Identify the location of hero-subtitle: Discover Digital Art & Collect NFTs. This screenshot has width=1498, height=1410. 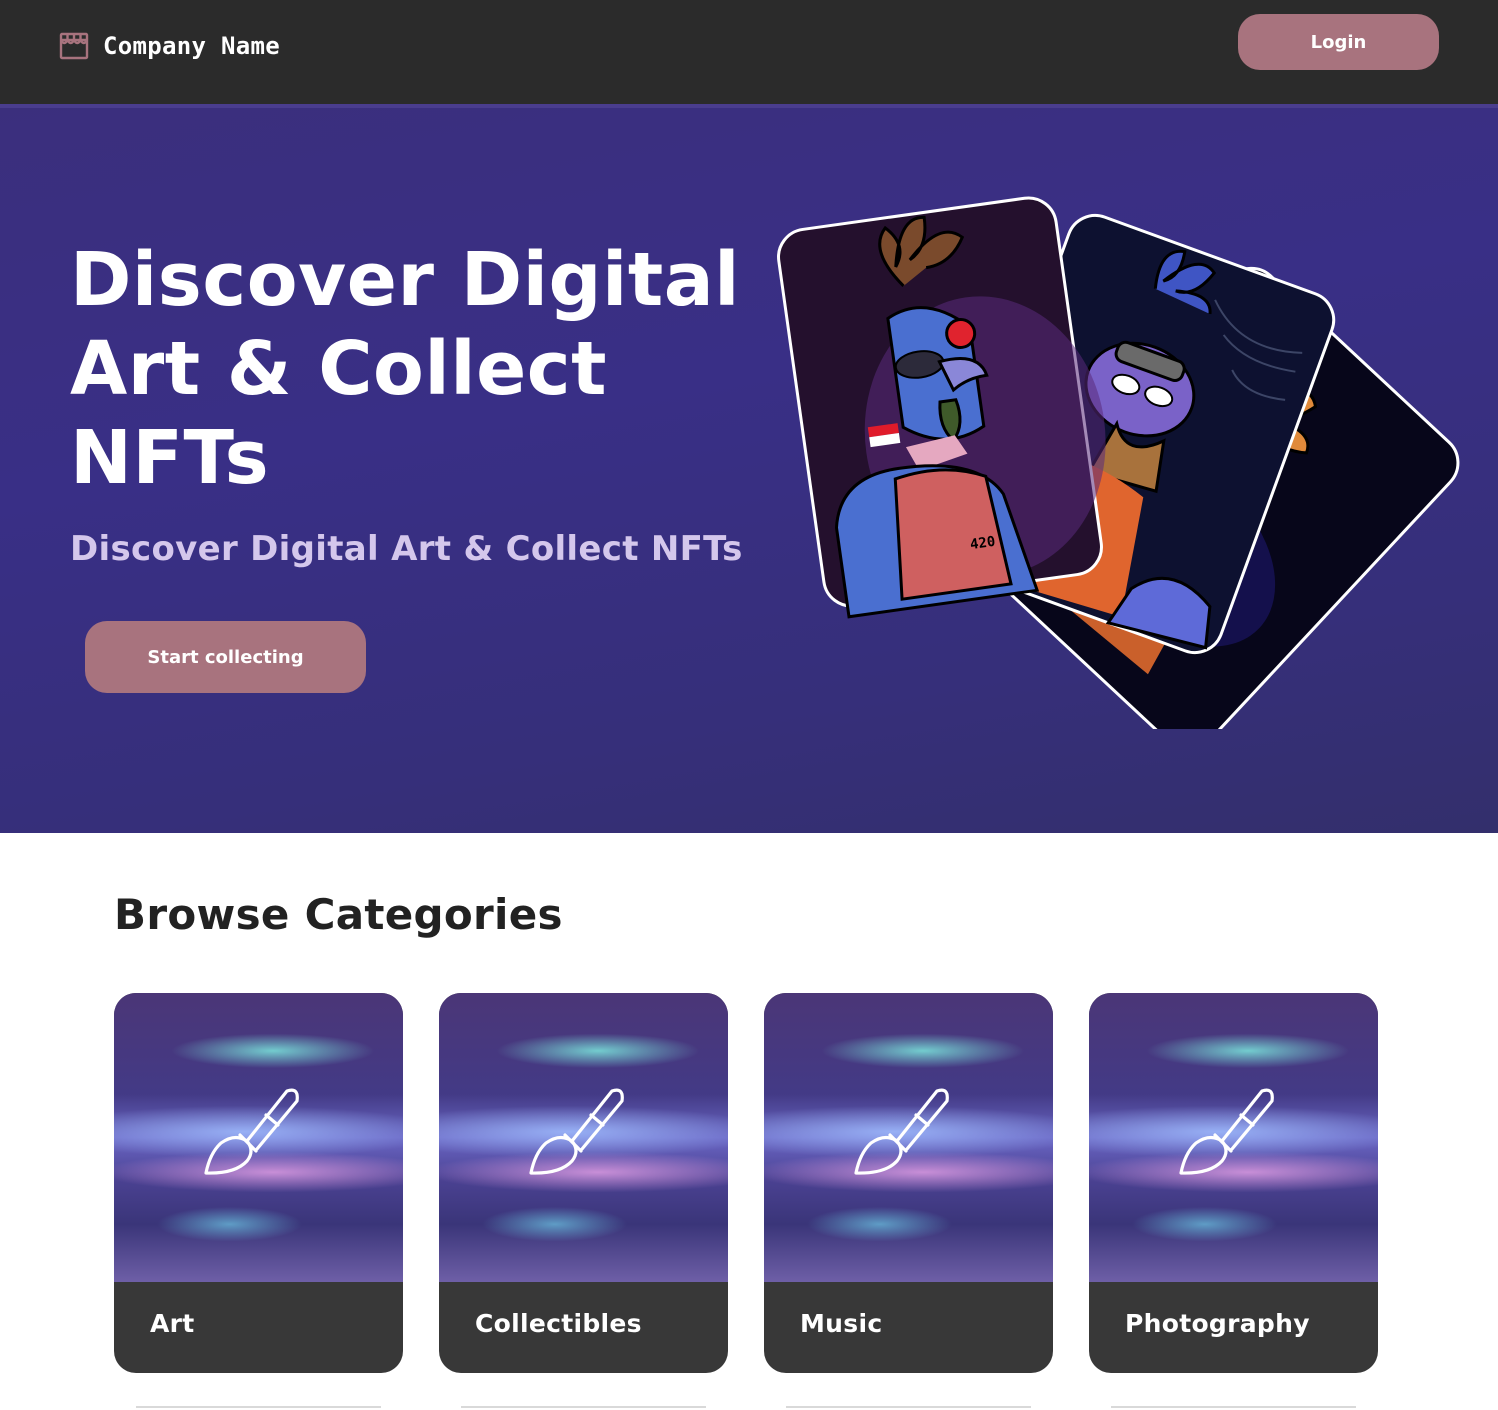
(406, 549).